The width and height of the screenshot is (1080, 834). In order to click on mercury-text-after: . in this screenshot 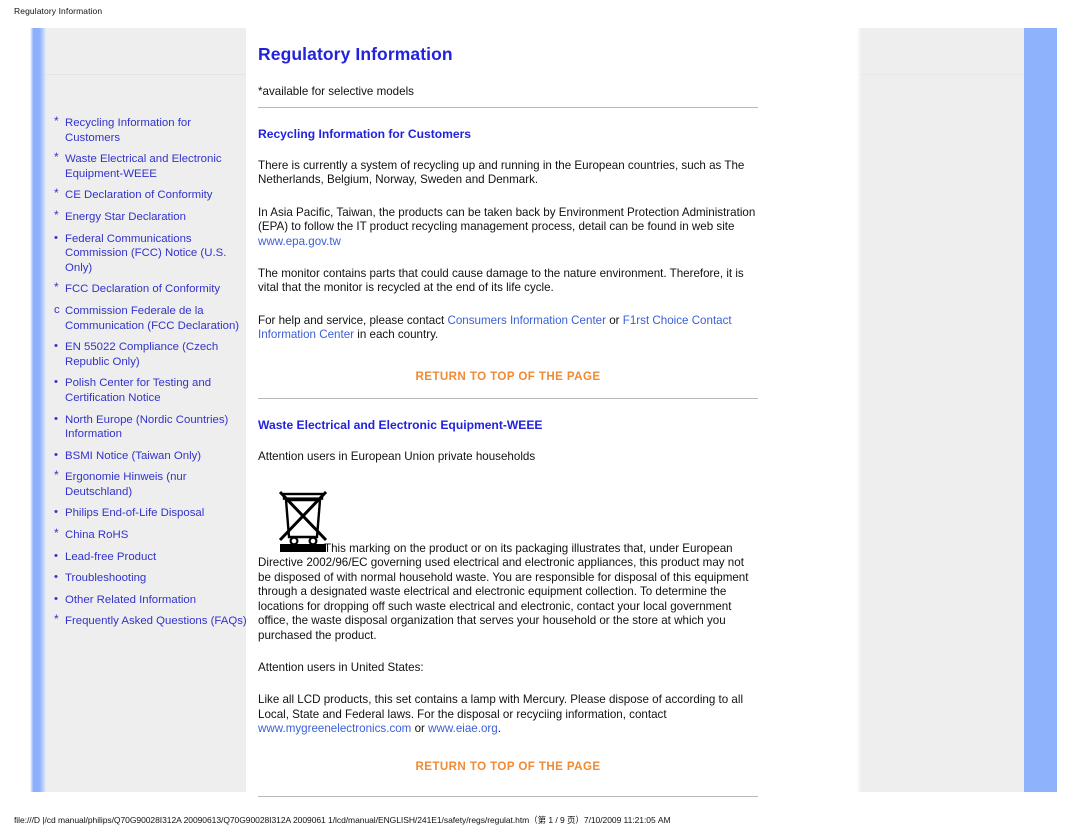, I will do `click(499, 729)`.